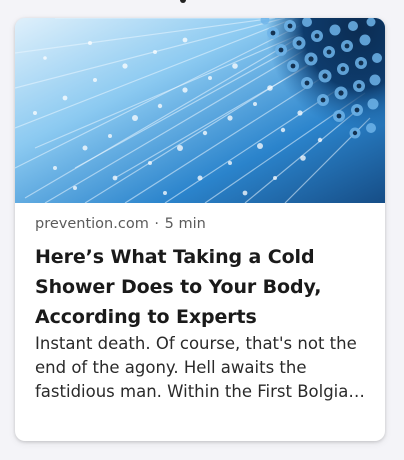 The width and height of the screenshot is (404, 460). What do you see at coordinates (92, 224) in the screenshot?
I see `source-label: prevention.com` at bounding box center [92, 224].